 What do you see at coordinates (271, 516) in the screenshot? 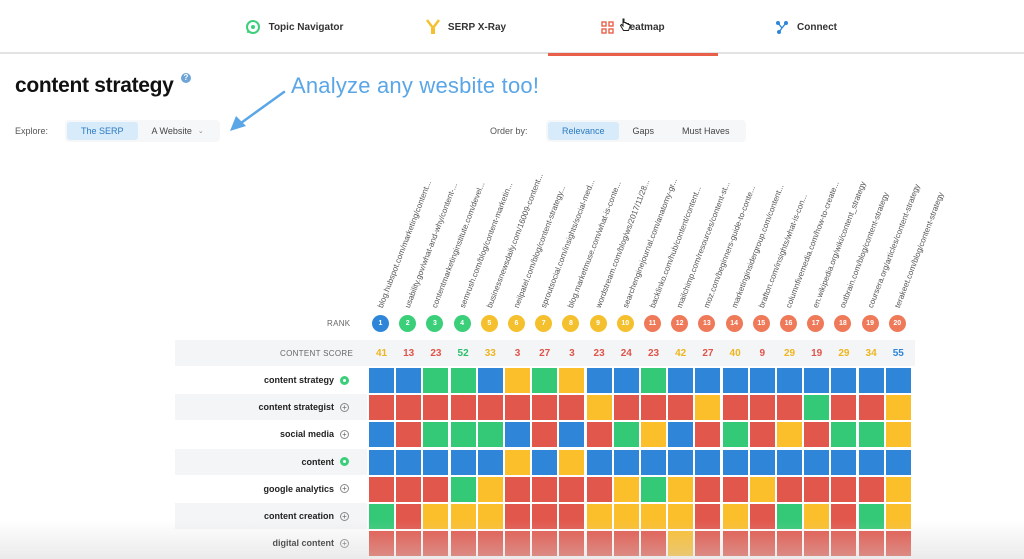
I see `keyword-row: content creation +` at bounding box center [271, 516].